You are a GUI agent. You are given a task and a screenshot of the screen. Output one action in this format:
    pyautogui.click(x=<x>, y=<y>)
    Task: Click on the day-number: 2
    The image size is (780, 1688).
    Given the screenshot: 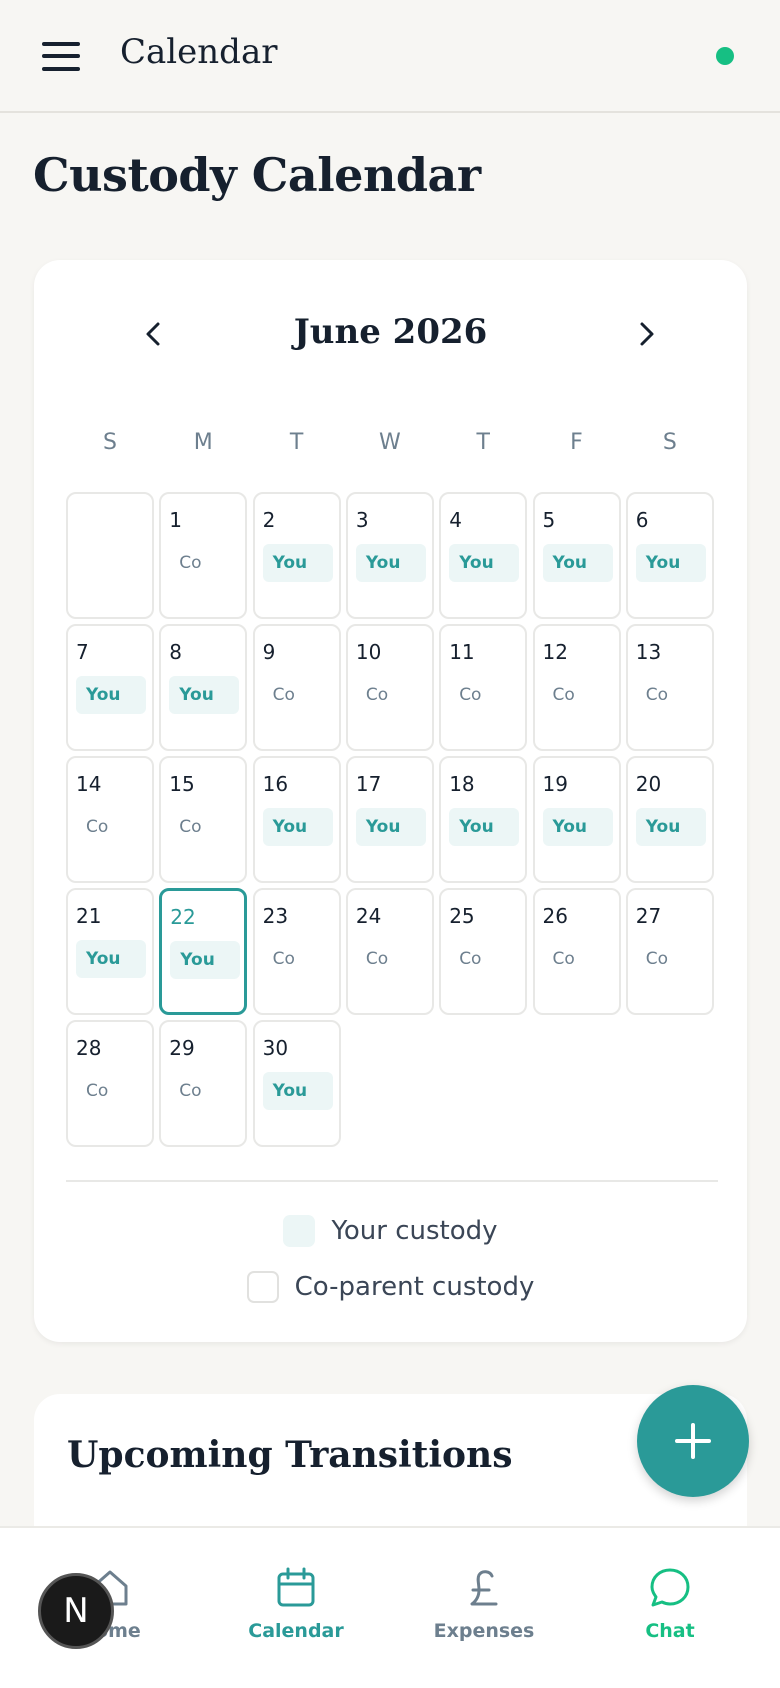 What is the action you would take?
    pyautogui.click(x=269, y=520)
    